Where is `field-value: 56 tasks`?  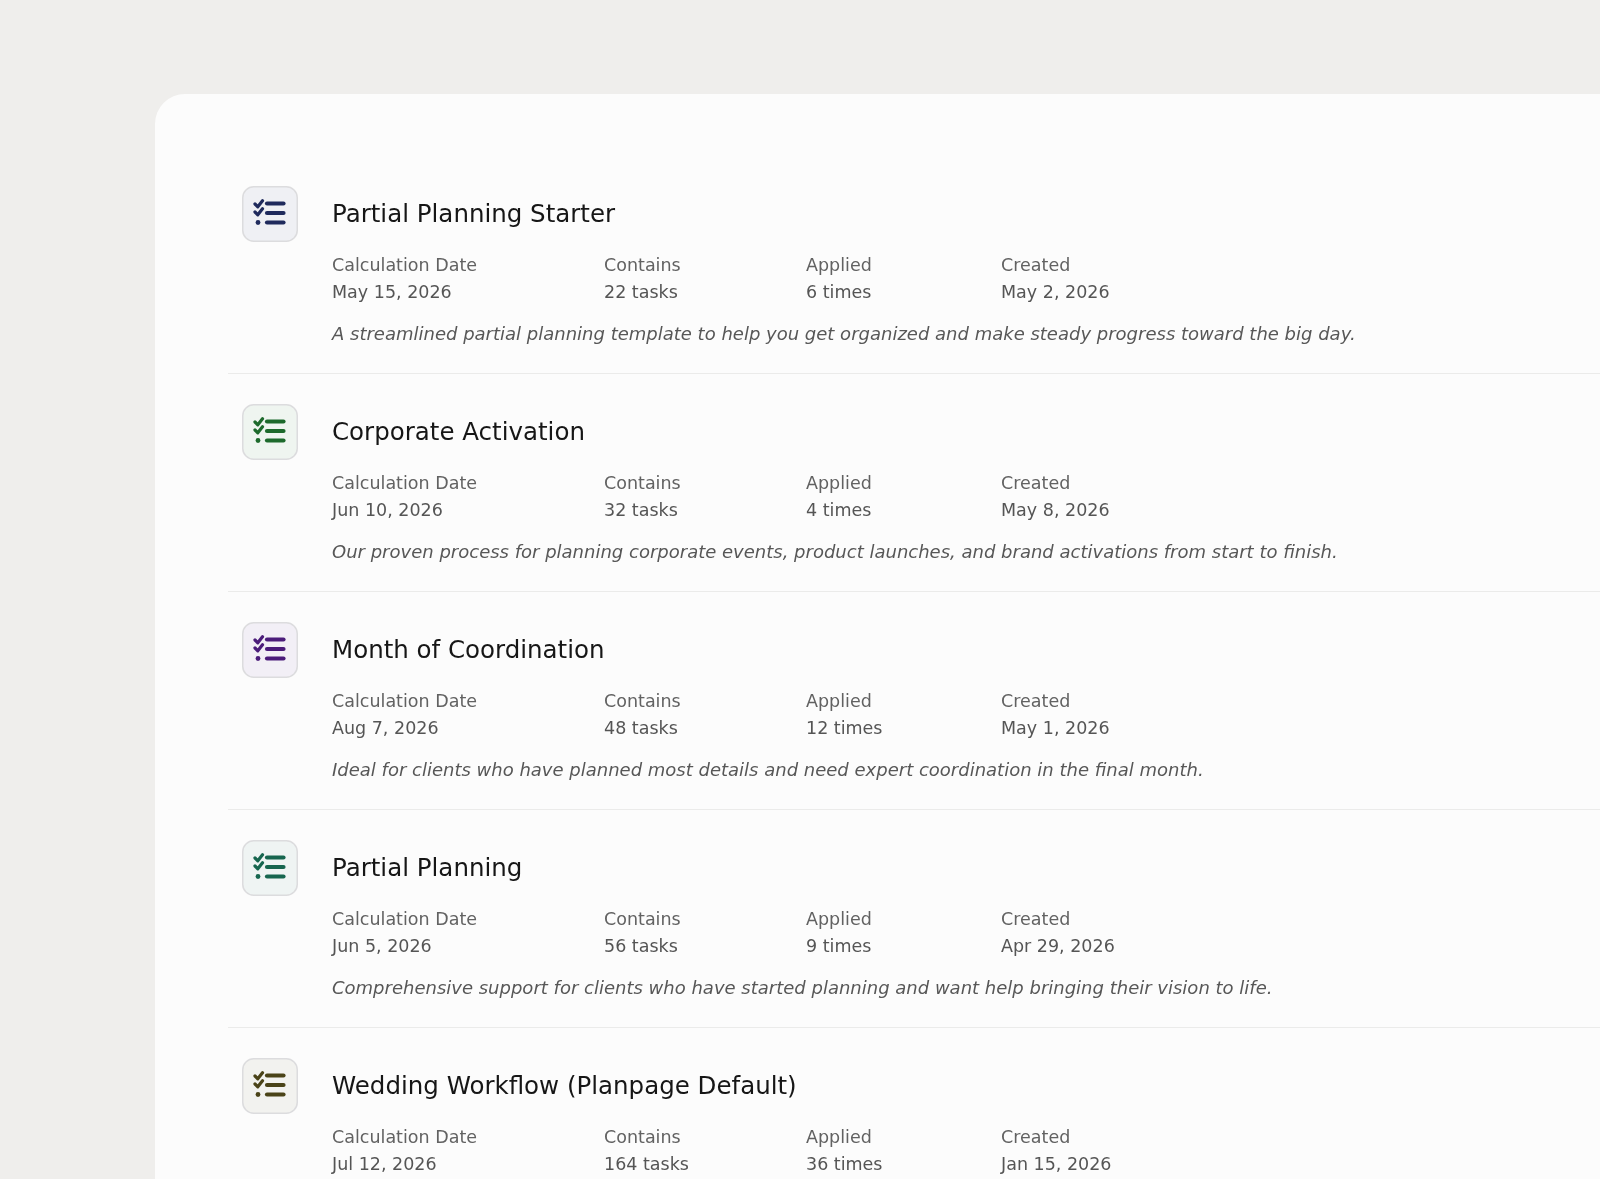
field-value: 56 tasks is located at coordinates (641, 946).